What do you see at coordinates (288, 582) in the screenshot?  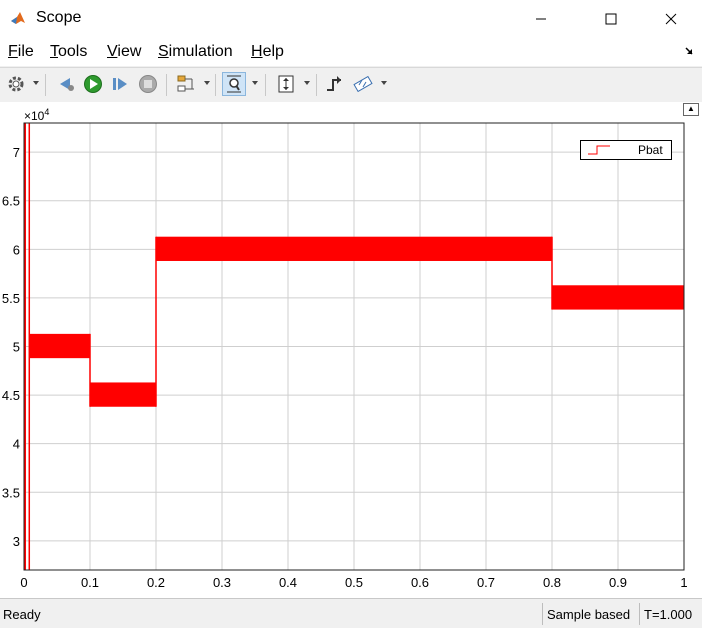 I see `x-tick-label: 0.4` at bounding box center [288, 582].